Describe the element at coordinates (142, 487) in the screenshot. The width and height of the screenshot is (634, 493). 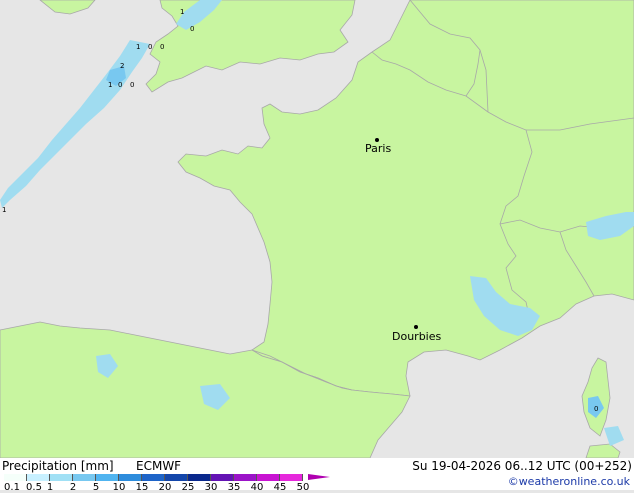
I see `colorbar-tick-label: 15` at that location.